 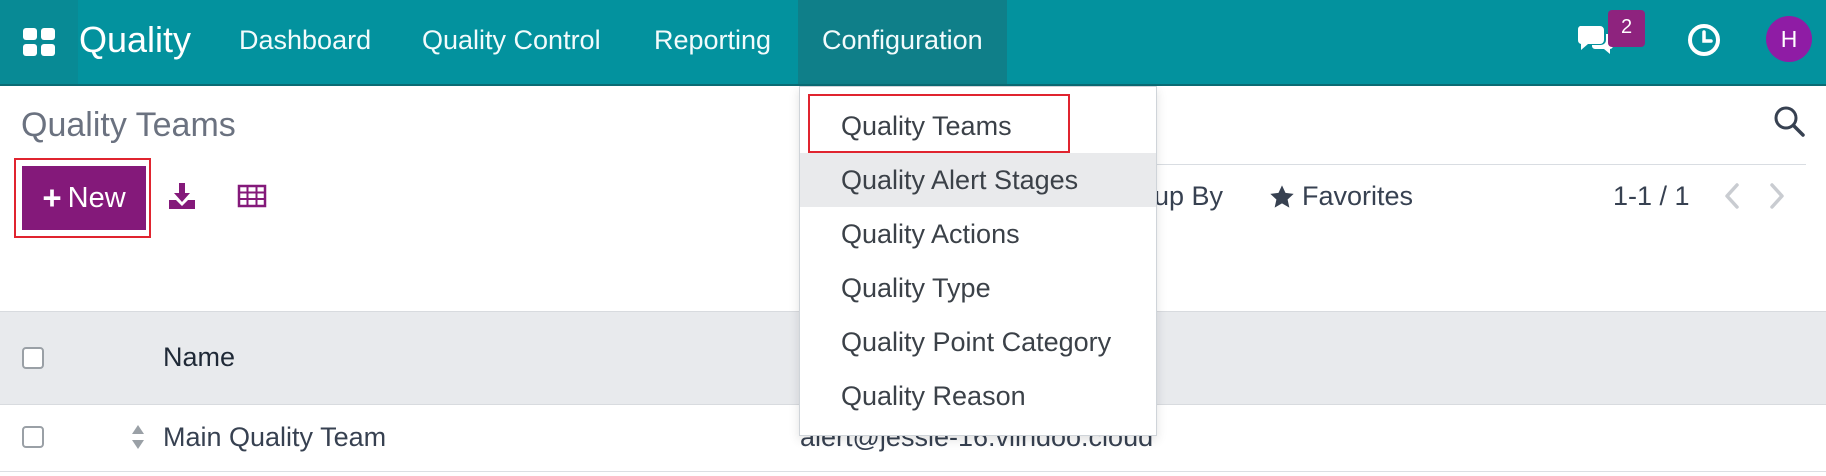 What do you see at coordinates (1358, 196) in the screenshot?
I see `favorites-label: Favorites` at bounding box center [1358, 196].